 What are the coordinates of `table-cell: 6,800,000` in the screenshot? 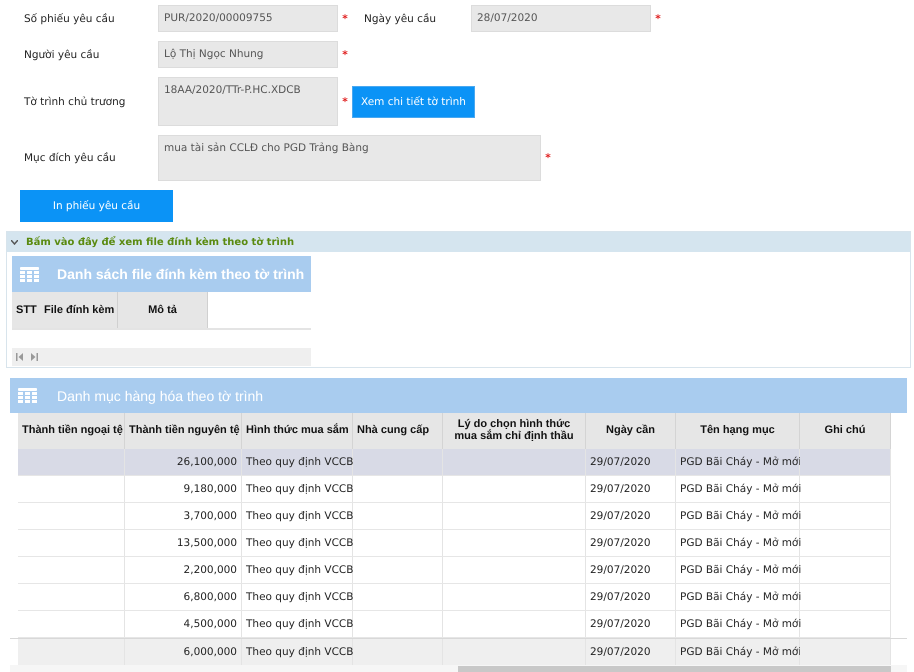 It's located at (183, 597).